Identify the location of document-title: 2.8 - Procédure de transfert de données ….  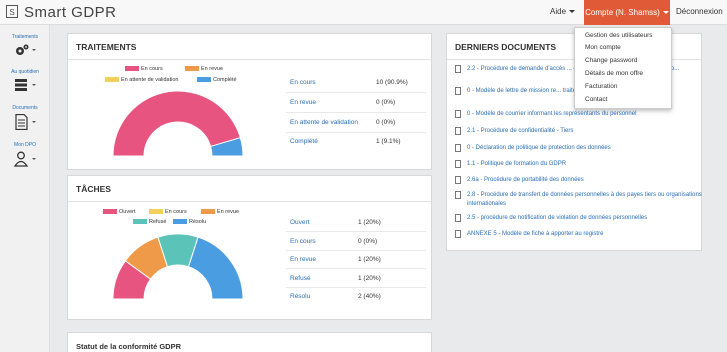
(584, 199).